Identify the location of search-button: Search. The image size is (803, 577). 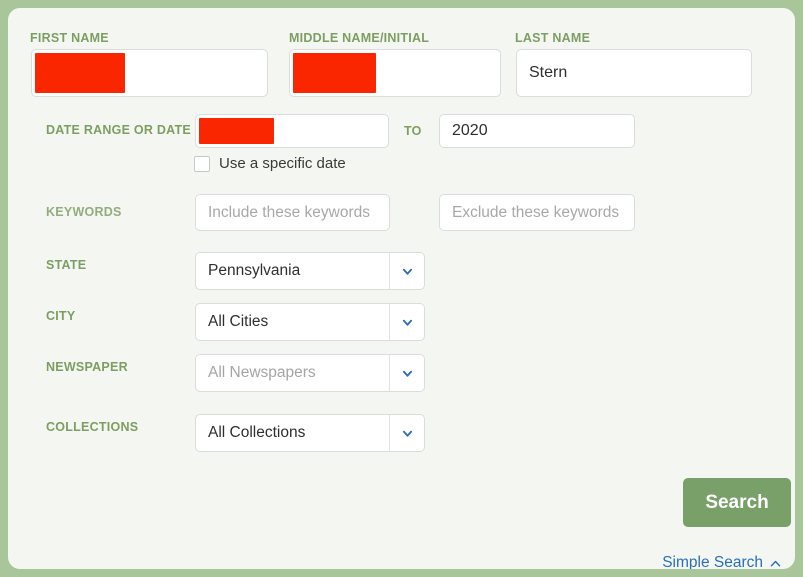
(737, 502).